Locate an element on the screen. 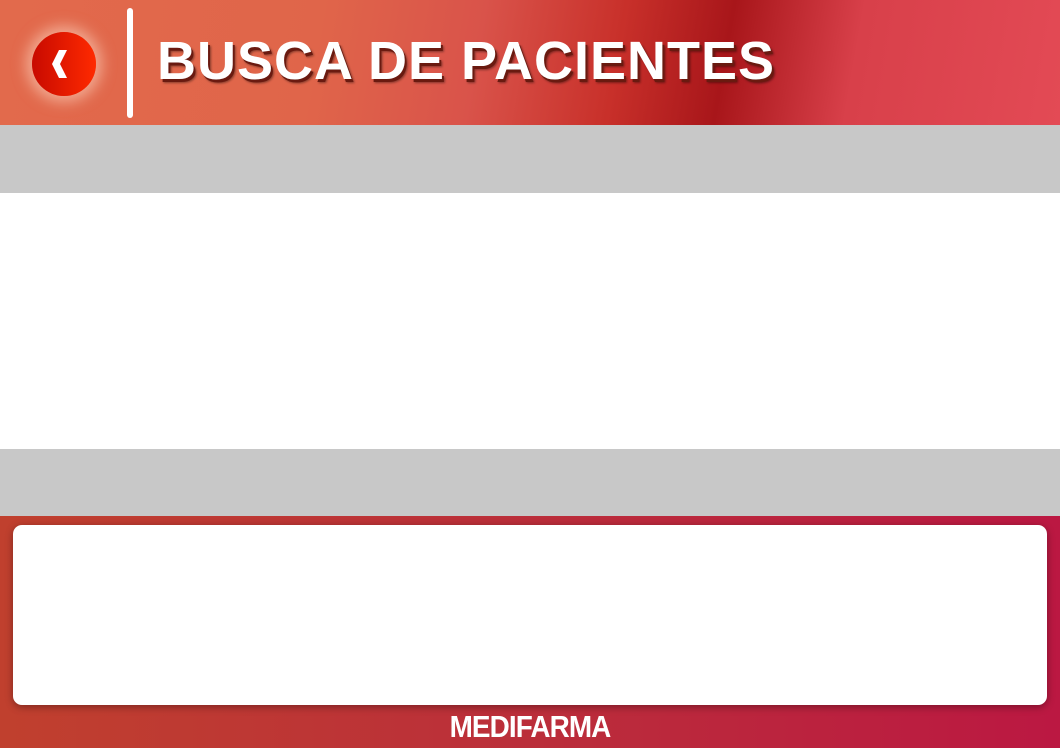 The image size is (1060, 748). page-title: BUSCA DE PACIENTES is located at coordinates (466, 61).